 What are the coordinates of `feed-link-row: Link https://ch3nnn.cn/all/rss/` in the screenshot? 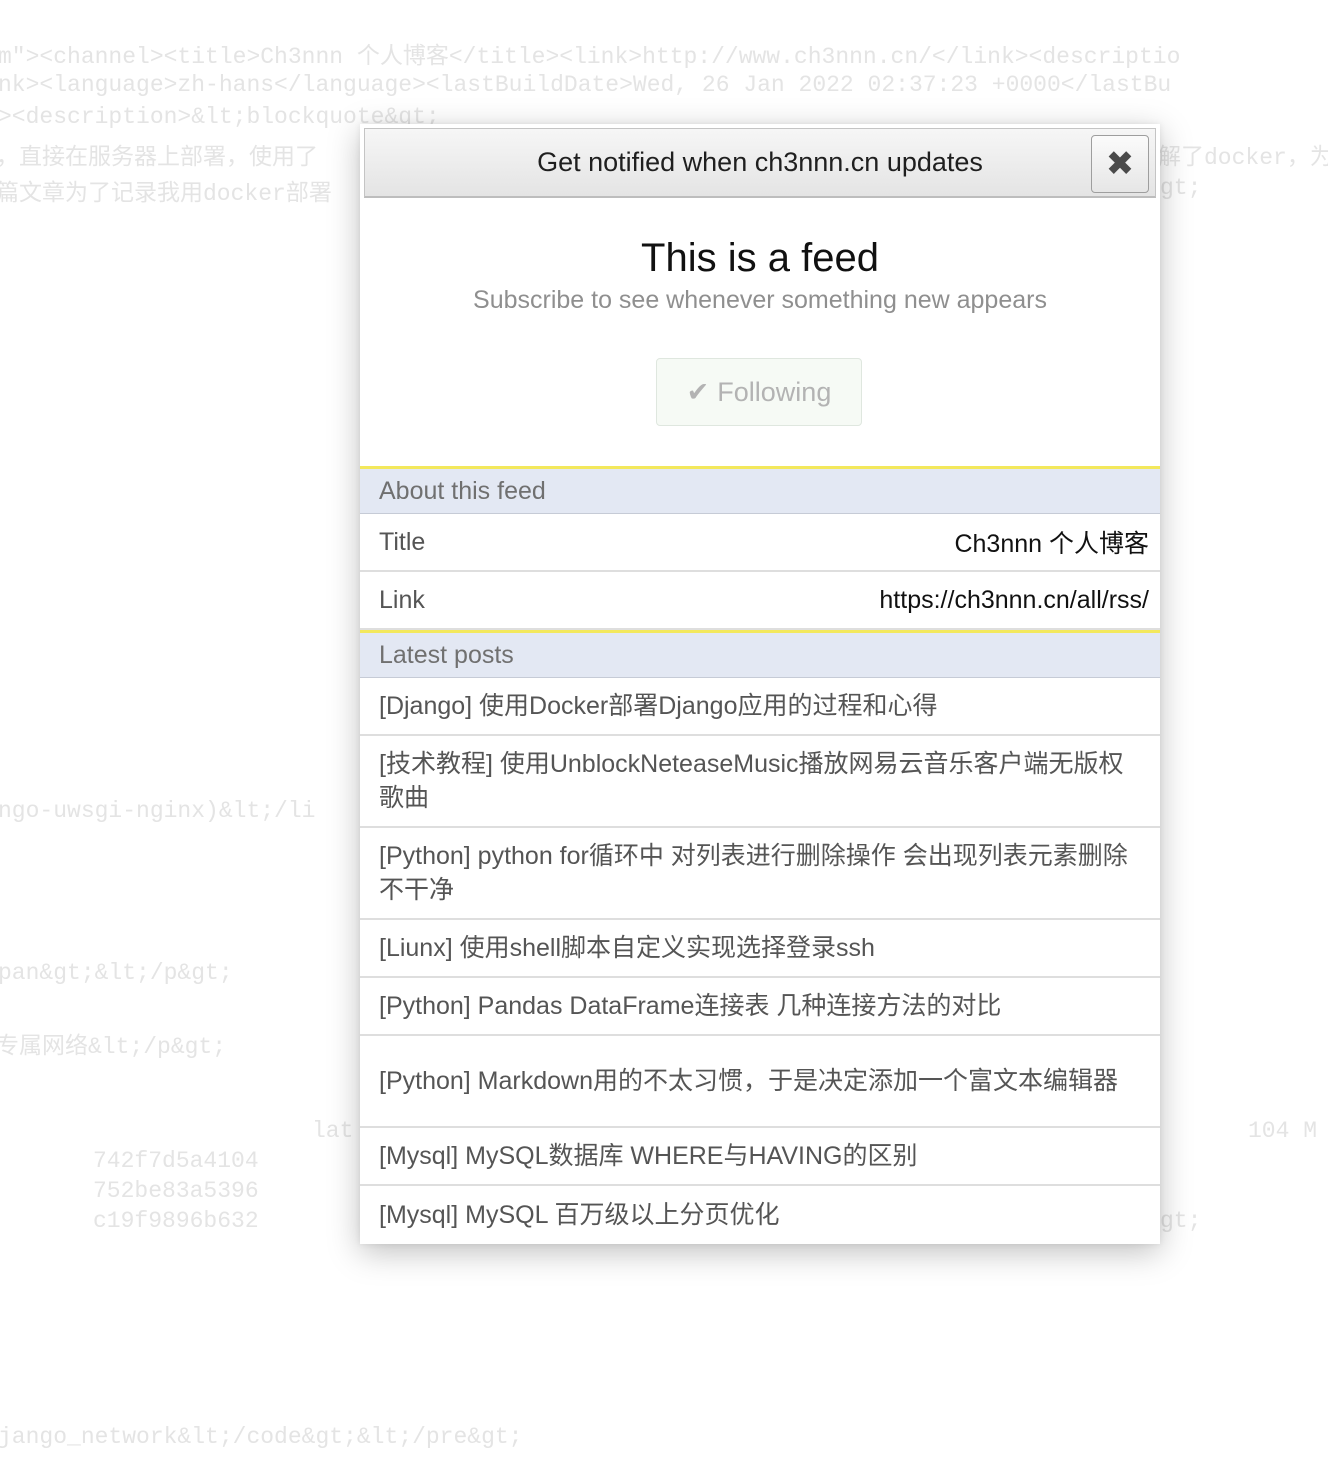 It's located at (760, 601).